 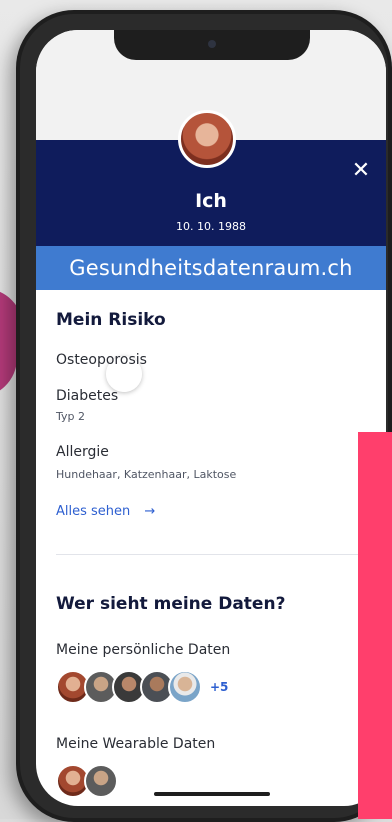 I want to click on decorative-panel, so click(x=375, y=625).